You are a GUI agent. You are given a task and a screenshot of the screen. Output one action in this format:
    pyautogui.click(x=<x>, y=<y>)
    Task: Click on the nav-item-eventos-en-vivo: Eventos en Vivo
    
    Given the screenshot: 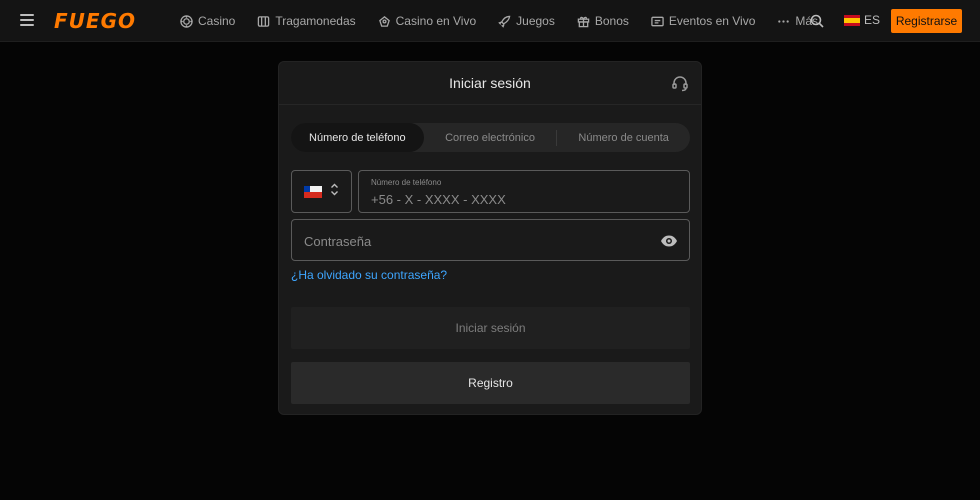 What is the action you would take?
    pyautogui.click(x=703, y=21)
    